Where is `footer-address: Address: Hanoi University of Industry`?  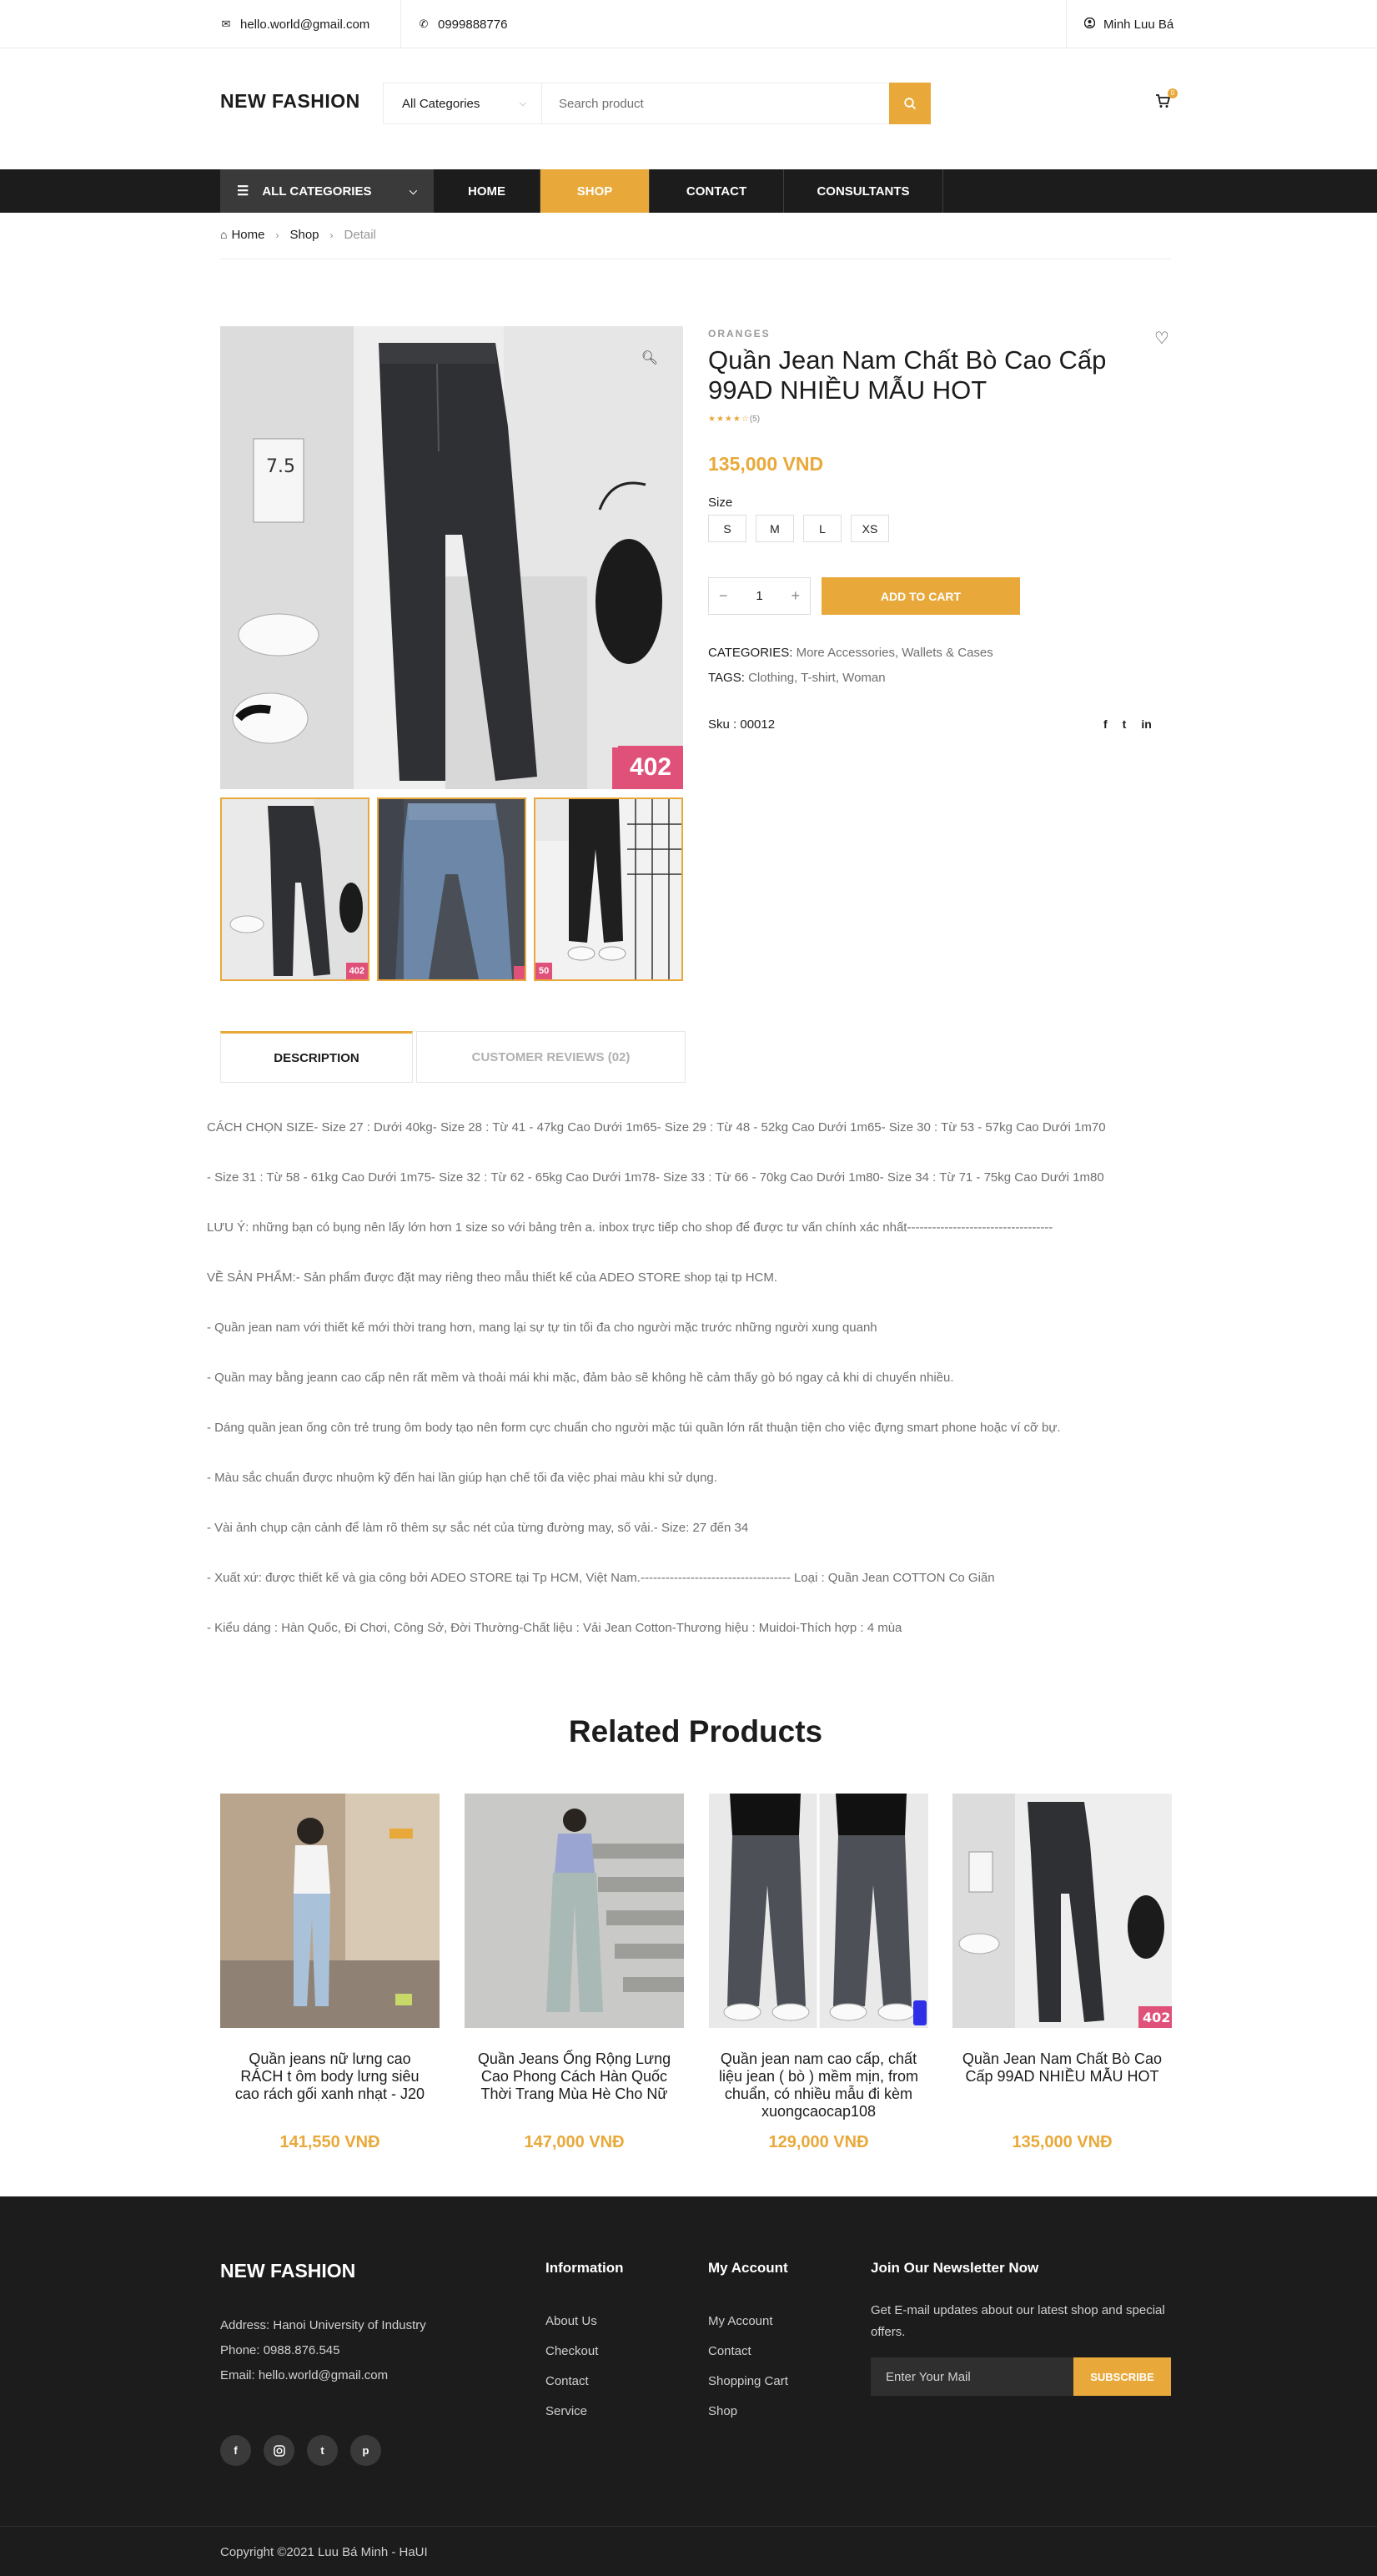 footer-address: Address: Hanoi University of Industry is located at coordinates (323, 2325).